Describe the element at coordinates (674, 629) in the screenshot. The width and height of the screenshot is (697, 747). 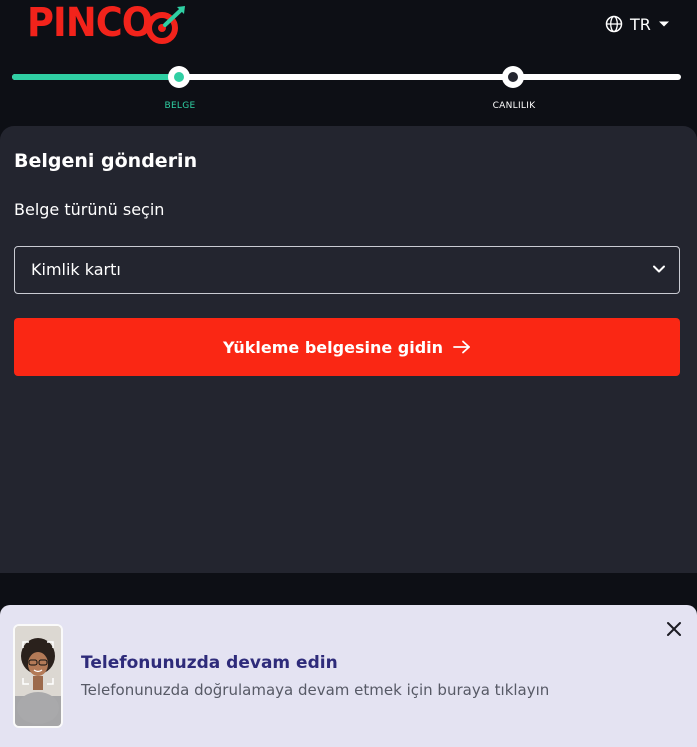
I see `close-icon` at that location.